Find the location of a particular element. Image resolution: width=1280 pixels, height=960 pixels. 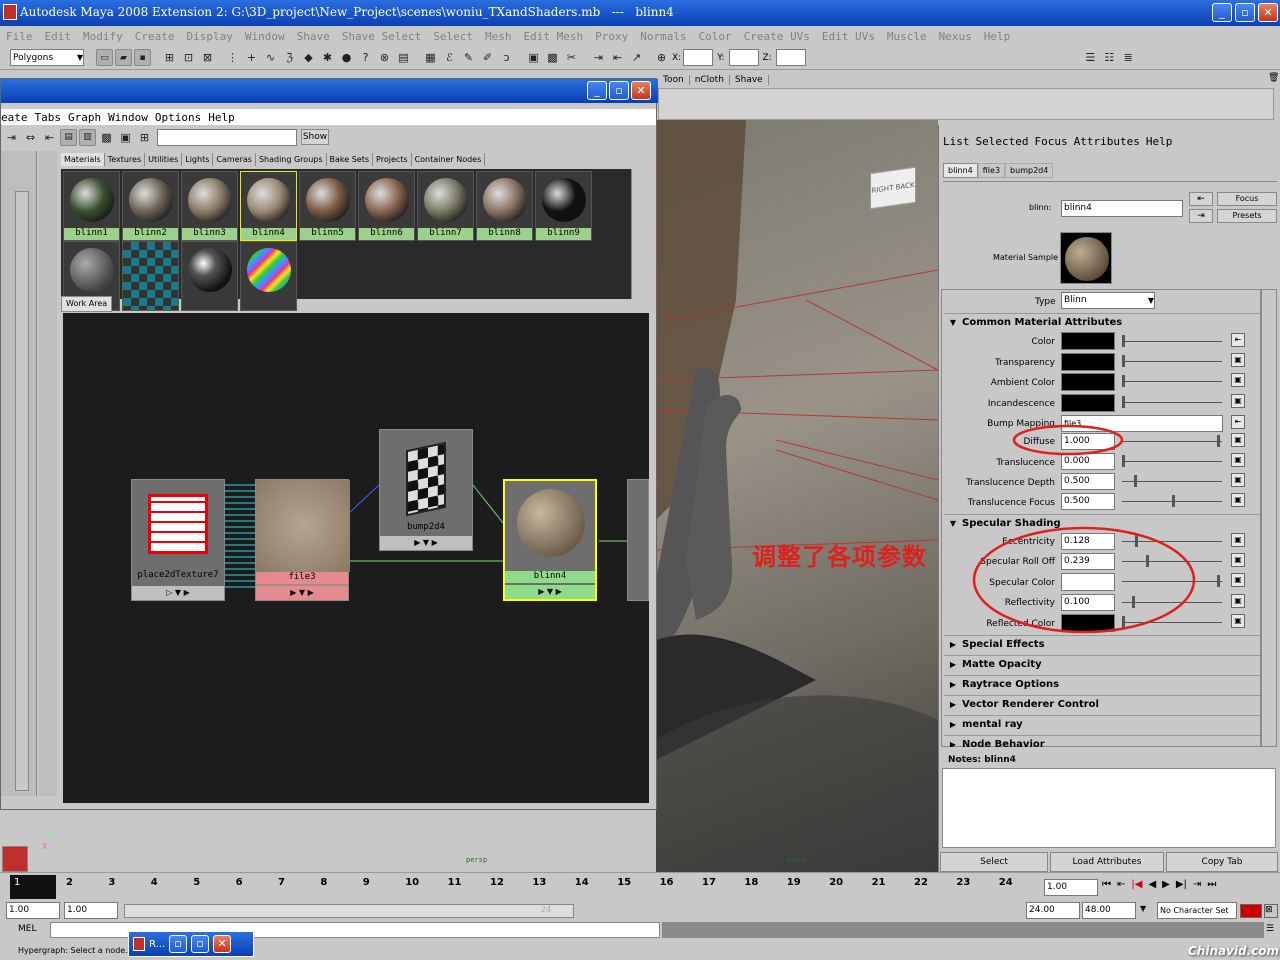

color-slider is located at coordinates (1172, 341).